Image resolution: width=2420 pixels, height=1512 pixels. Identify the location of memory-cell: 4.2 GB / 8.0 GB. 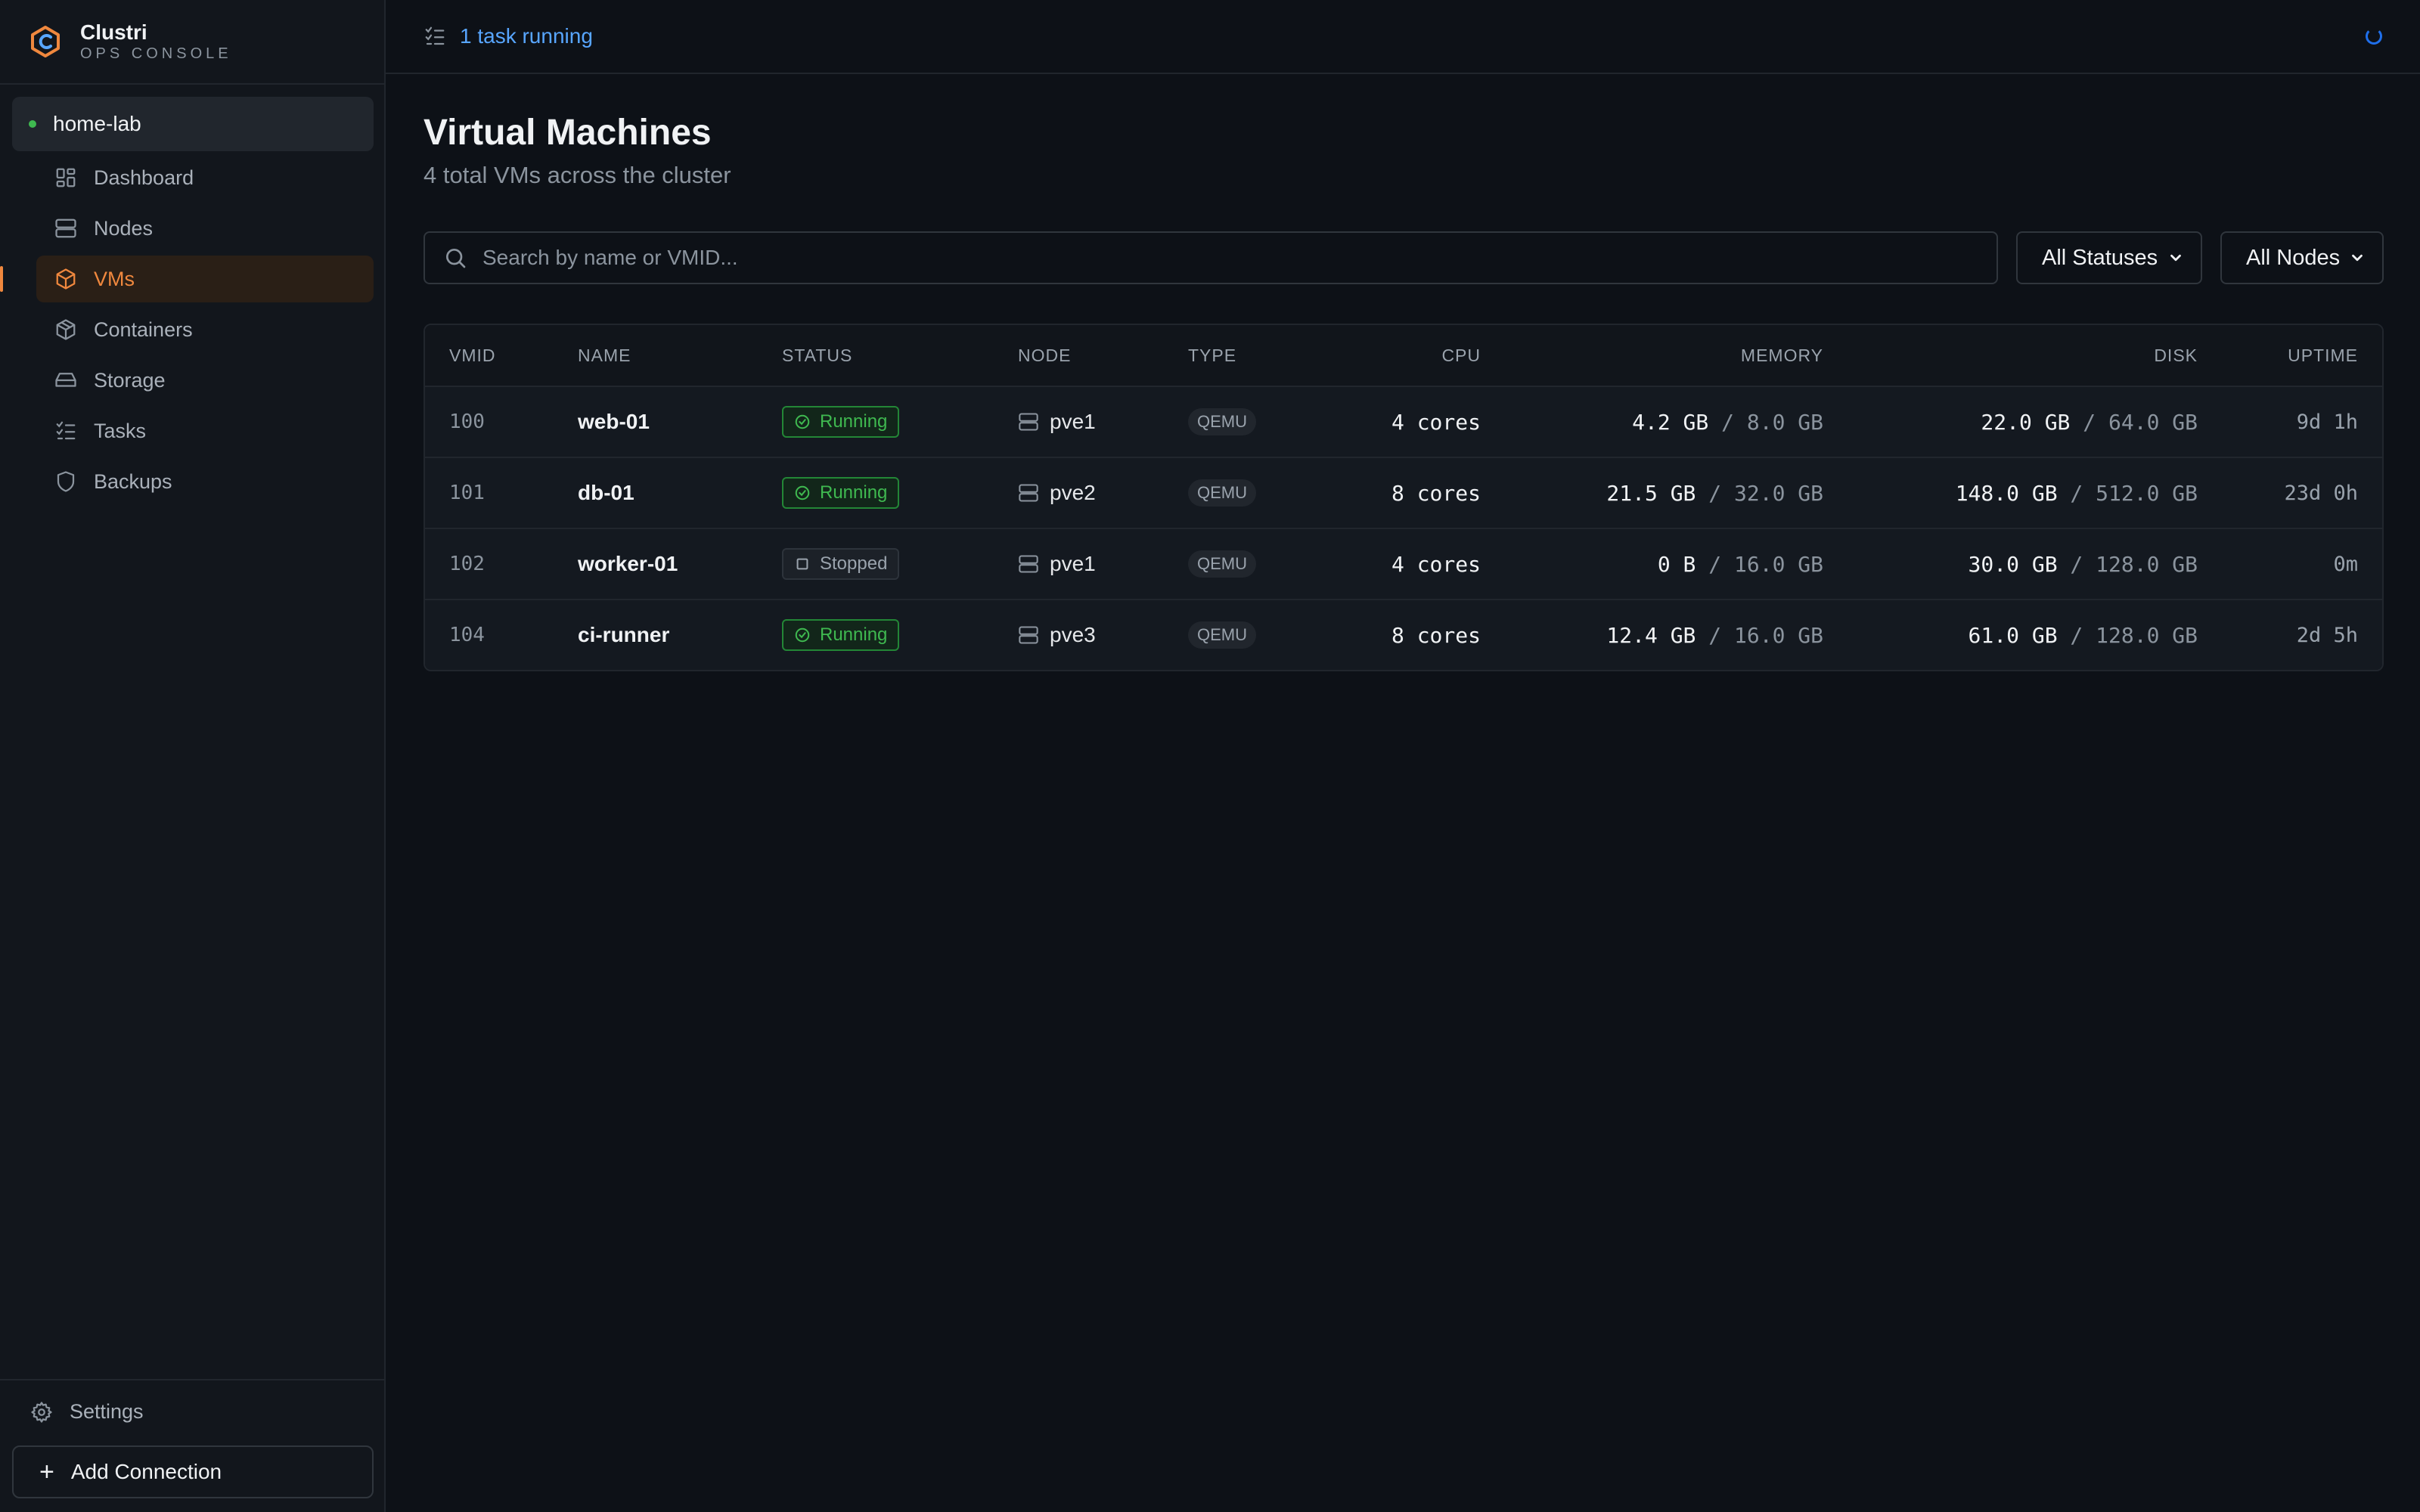
(1691, 422).